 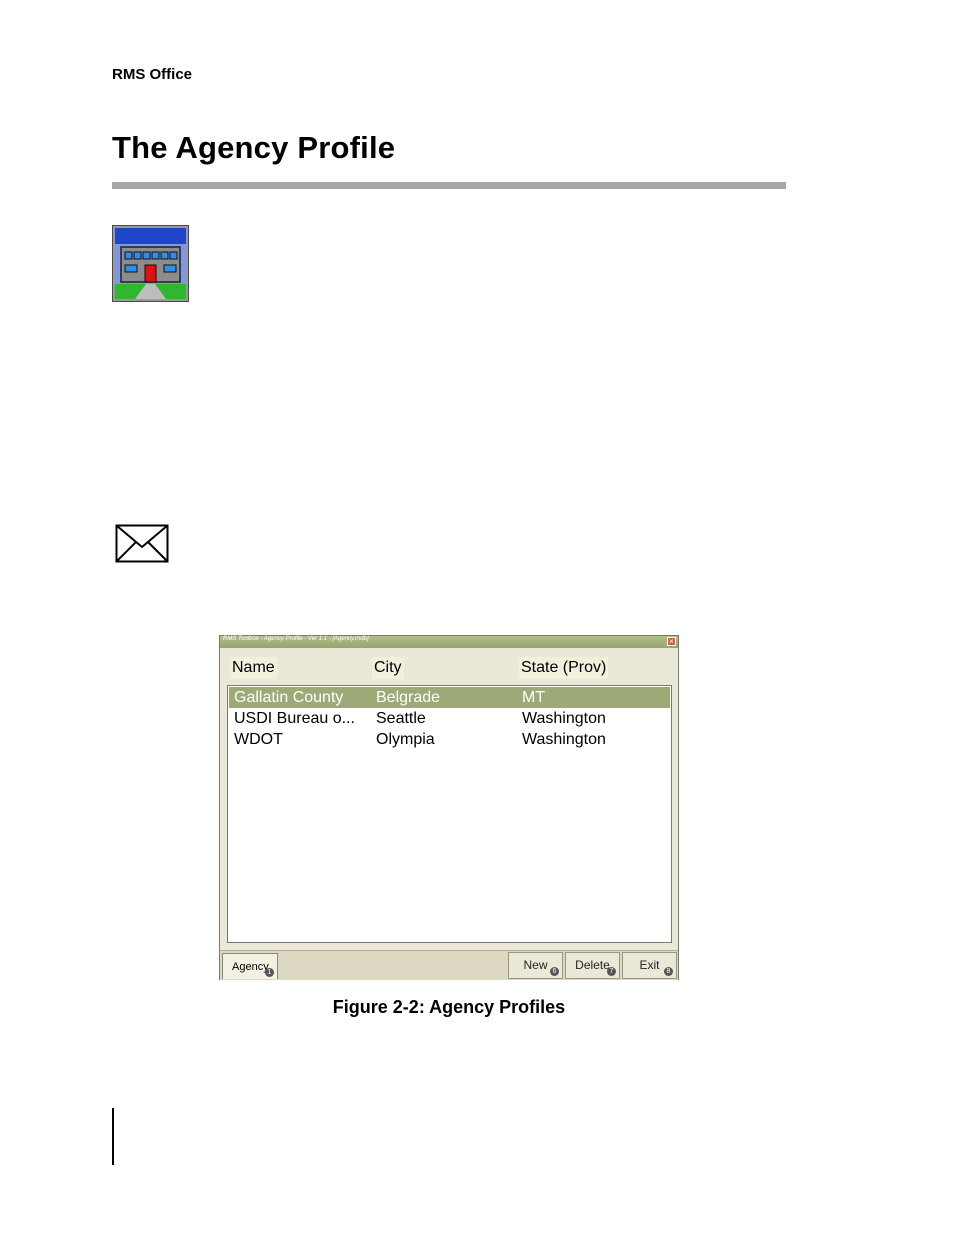 What do you see at coordinates (671, 641) in the screenshot?
I see `close-icon: ×` at bounding box center [671, 641].